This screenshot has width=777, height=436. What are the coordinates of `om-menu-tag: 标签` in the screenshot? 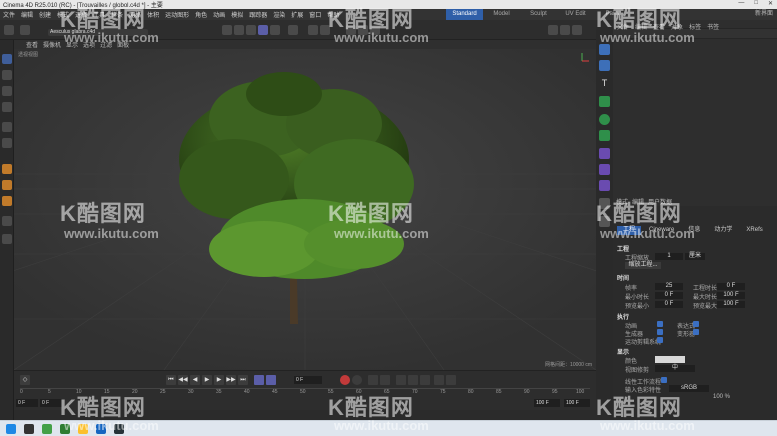 It's located at (695, 26).